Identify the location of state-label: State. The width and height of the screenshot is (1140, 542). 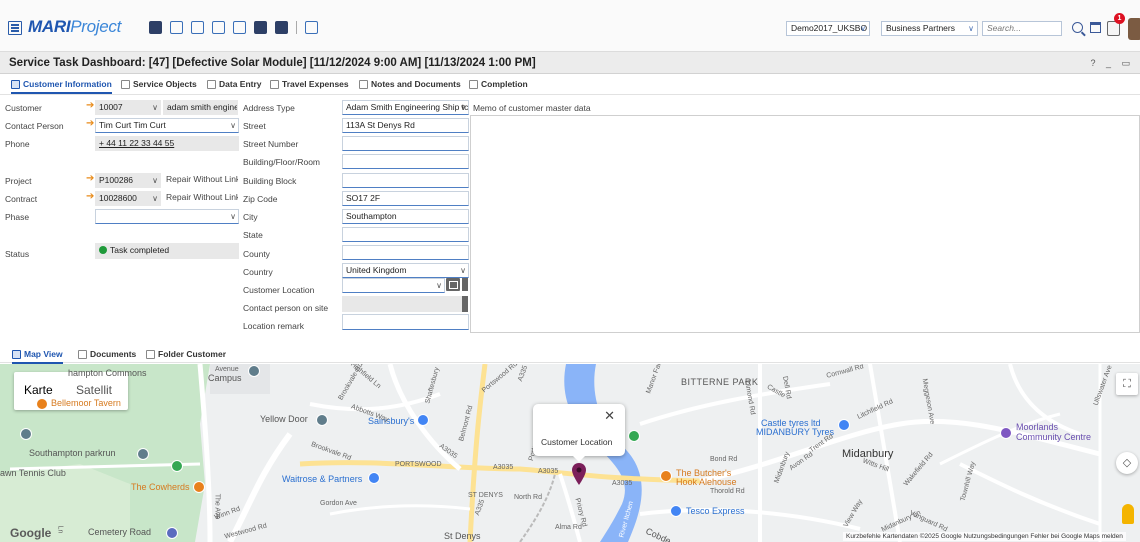
(253, 235).